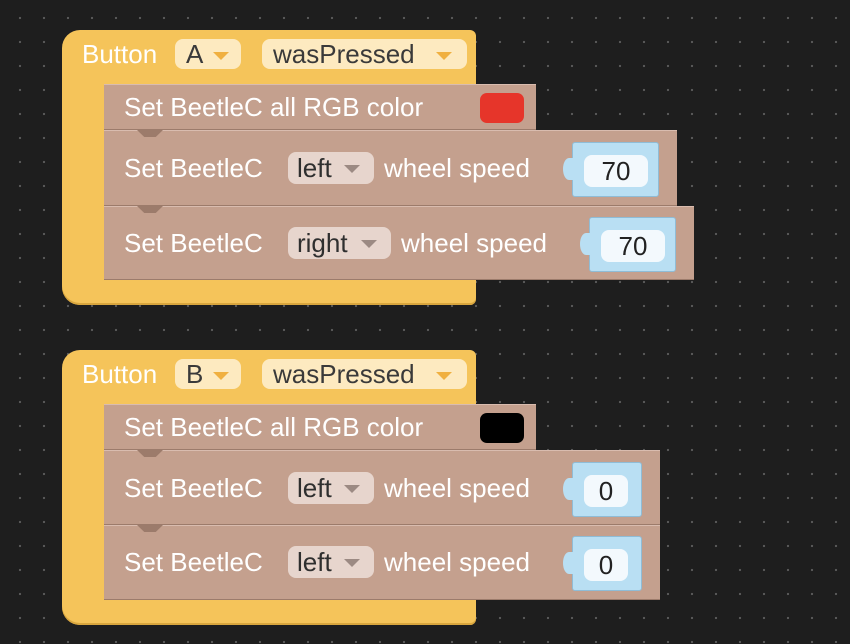 This screenshot has width=850, height=644. Describe the element at coordinates (195, 54) in the screenshot. I see `button-dropdown-value: A` at that location.